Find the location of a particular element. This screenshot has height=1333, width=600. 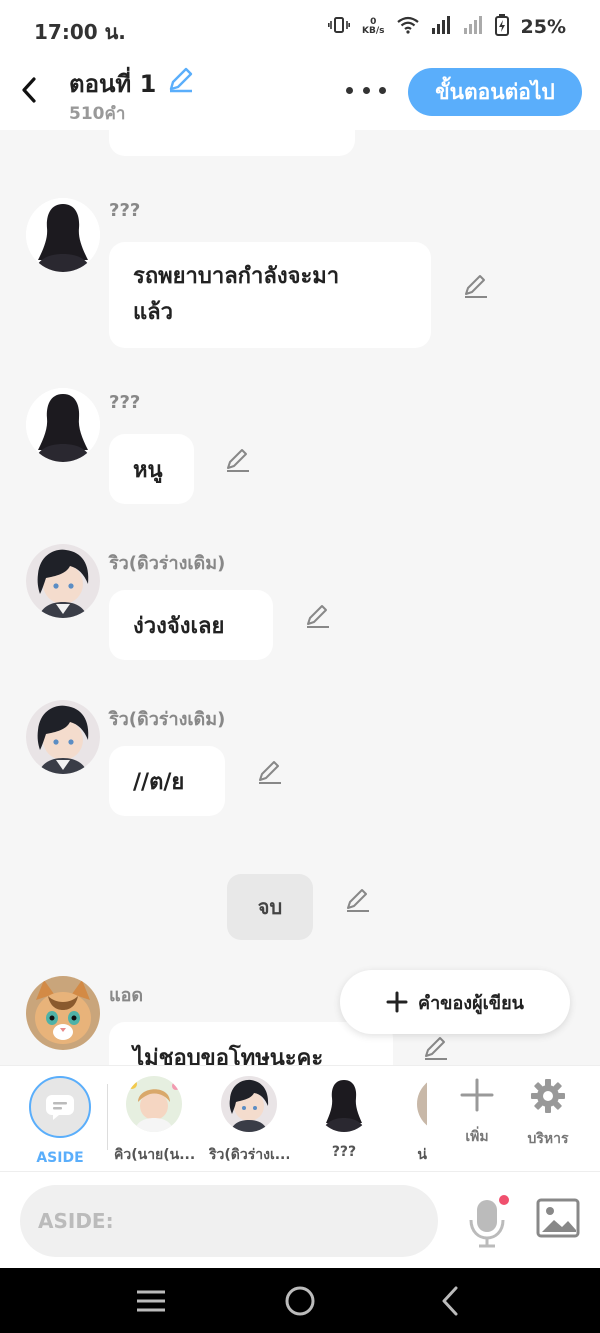

microphone-icon is located at coordinates (489, 1221).